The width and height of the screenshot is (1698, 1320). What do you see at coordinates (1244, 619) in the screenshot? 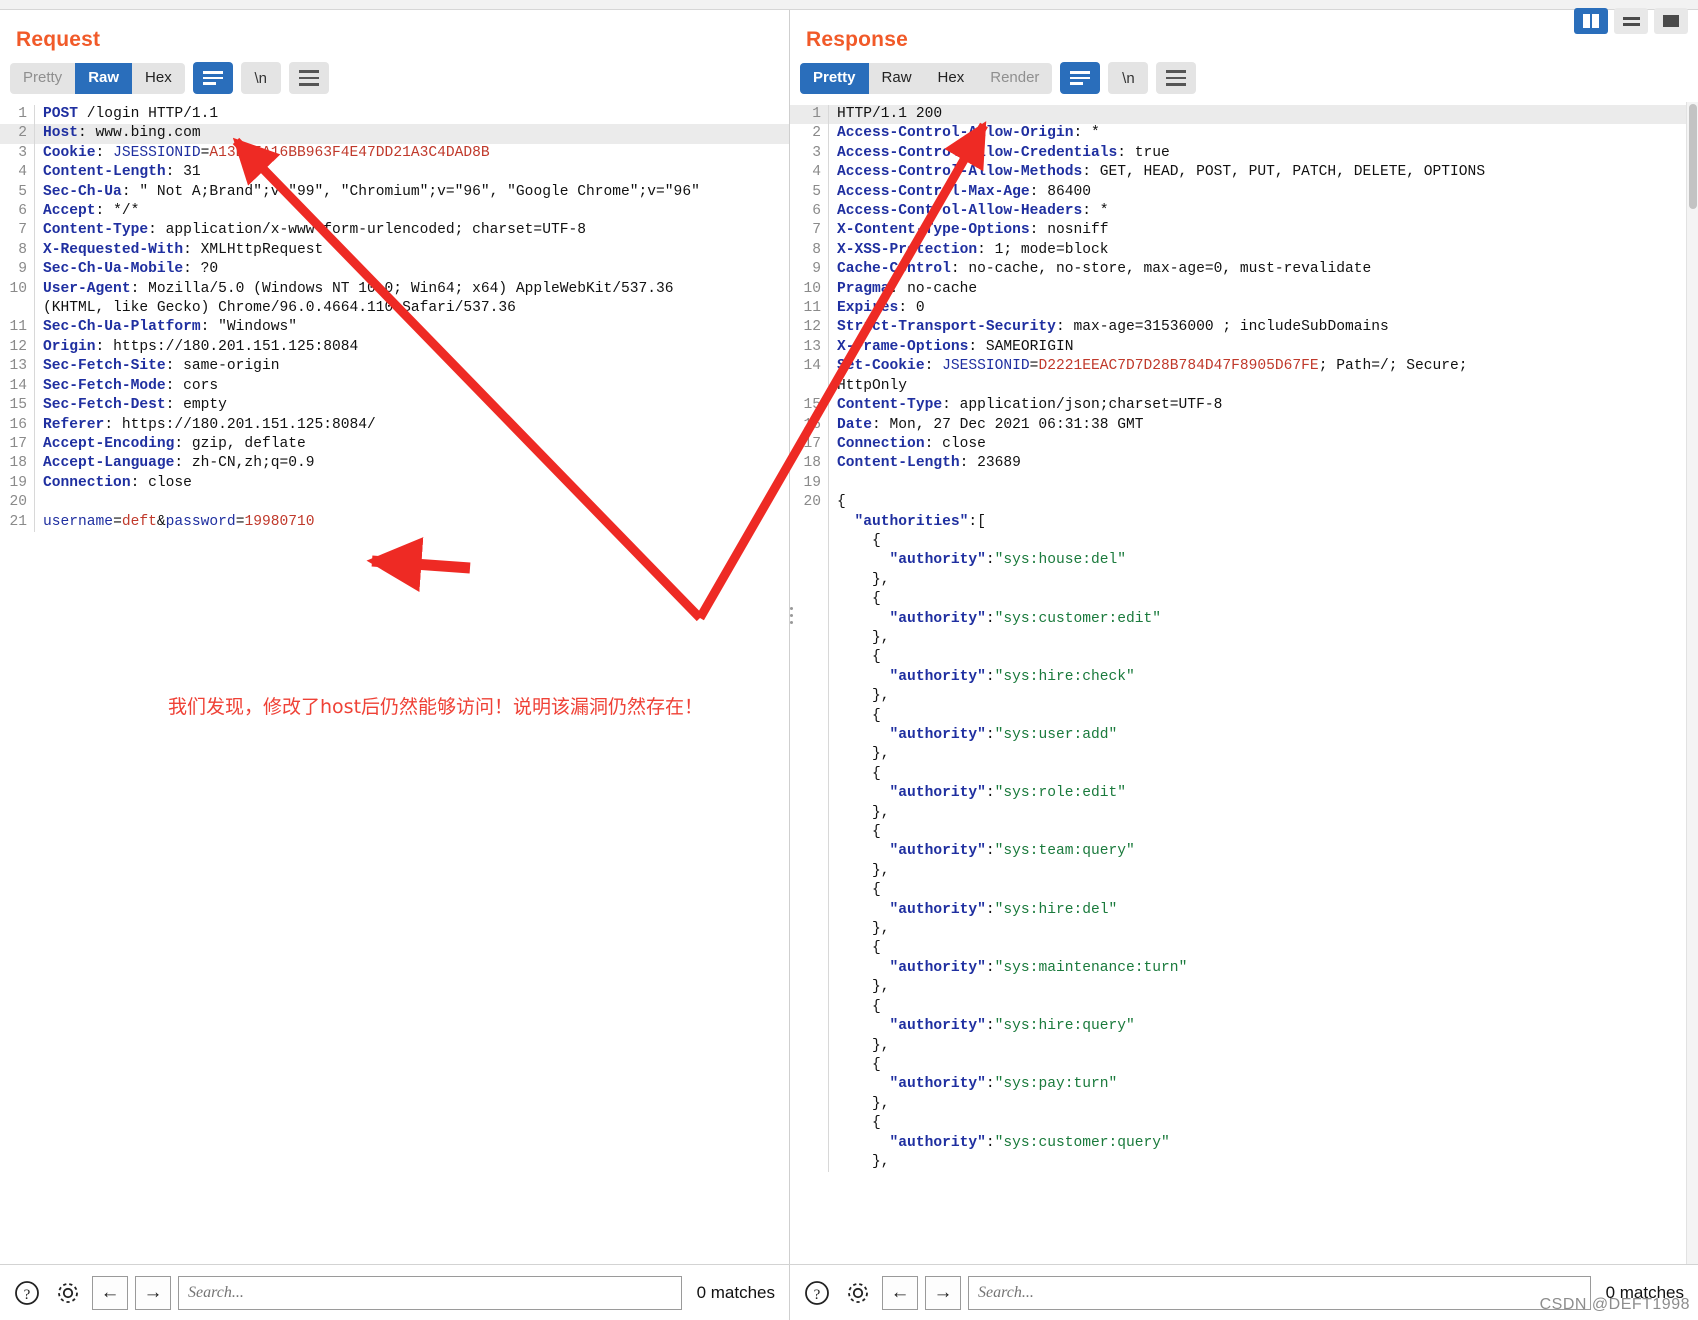
I see `code-line: "authority":"sys:customer:edit"` at bounding box center [1244, 619].